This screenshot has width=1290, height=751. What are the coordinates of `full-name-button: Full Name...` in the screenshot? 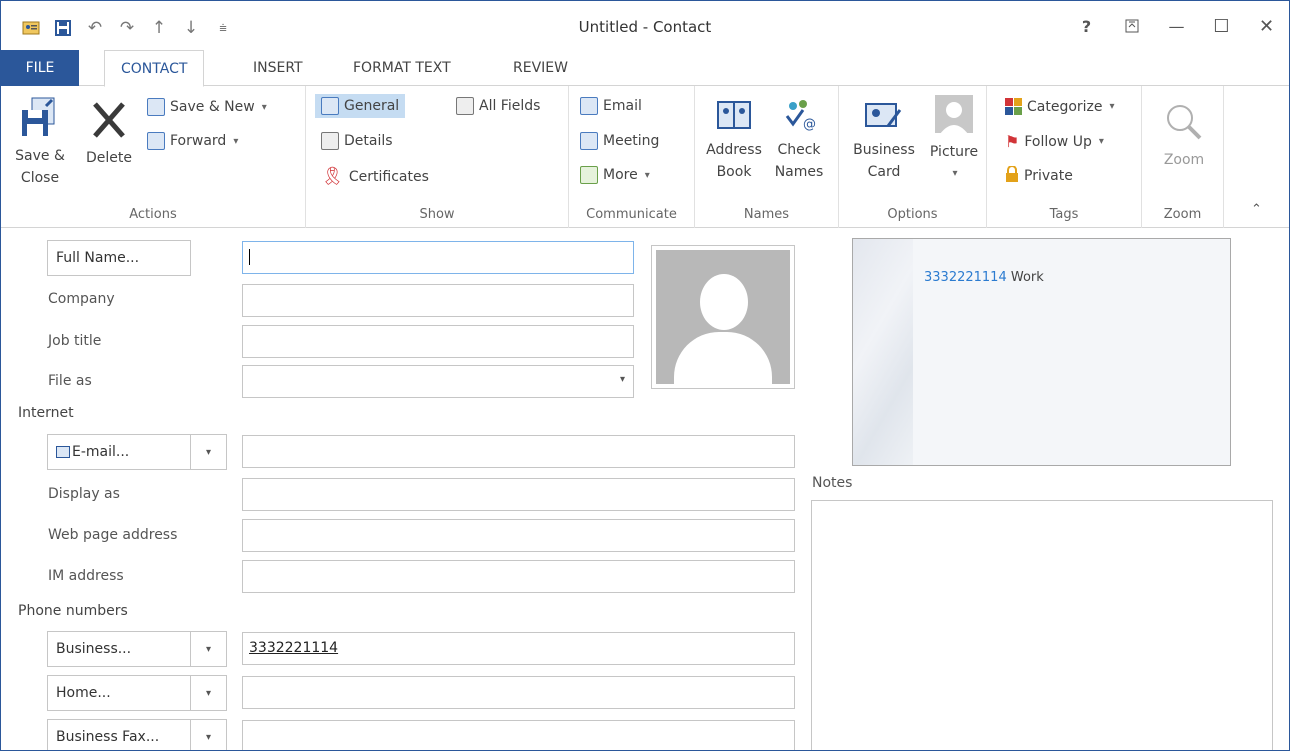 It's located at (119, 258).